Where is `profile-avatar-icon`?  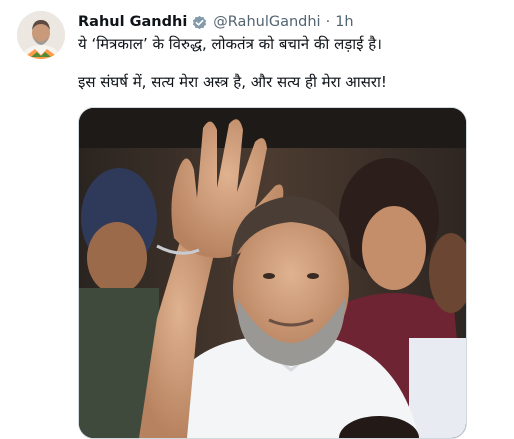 profile-avatar-icon is located at coordinates (41, 35).